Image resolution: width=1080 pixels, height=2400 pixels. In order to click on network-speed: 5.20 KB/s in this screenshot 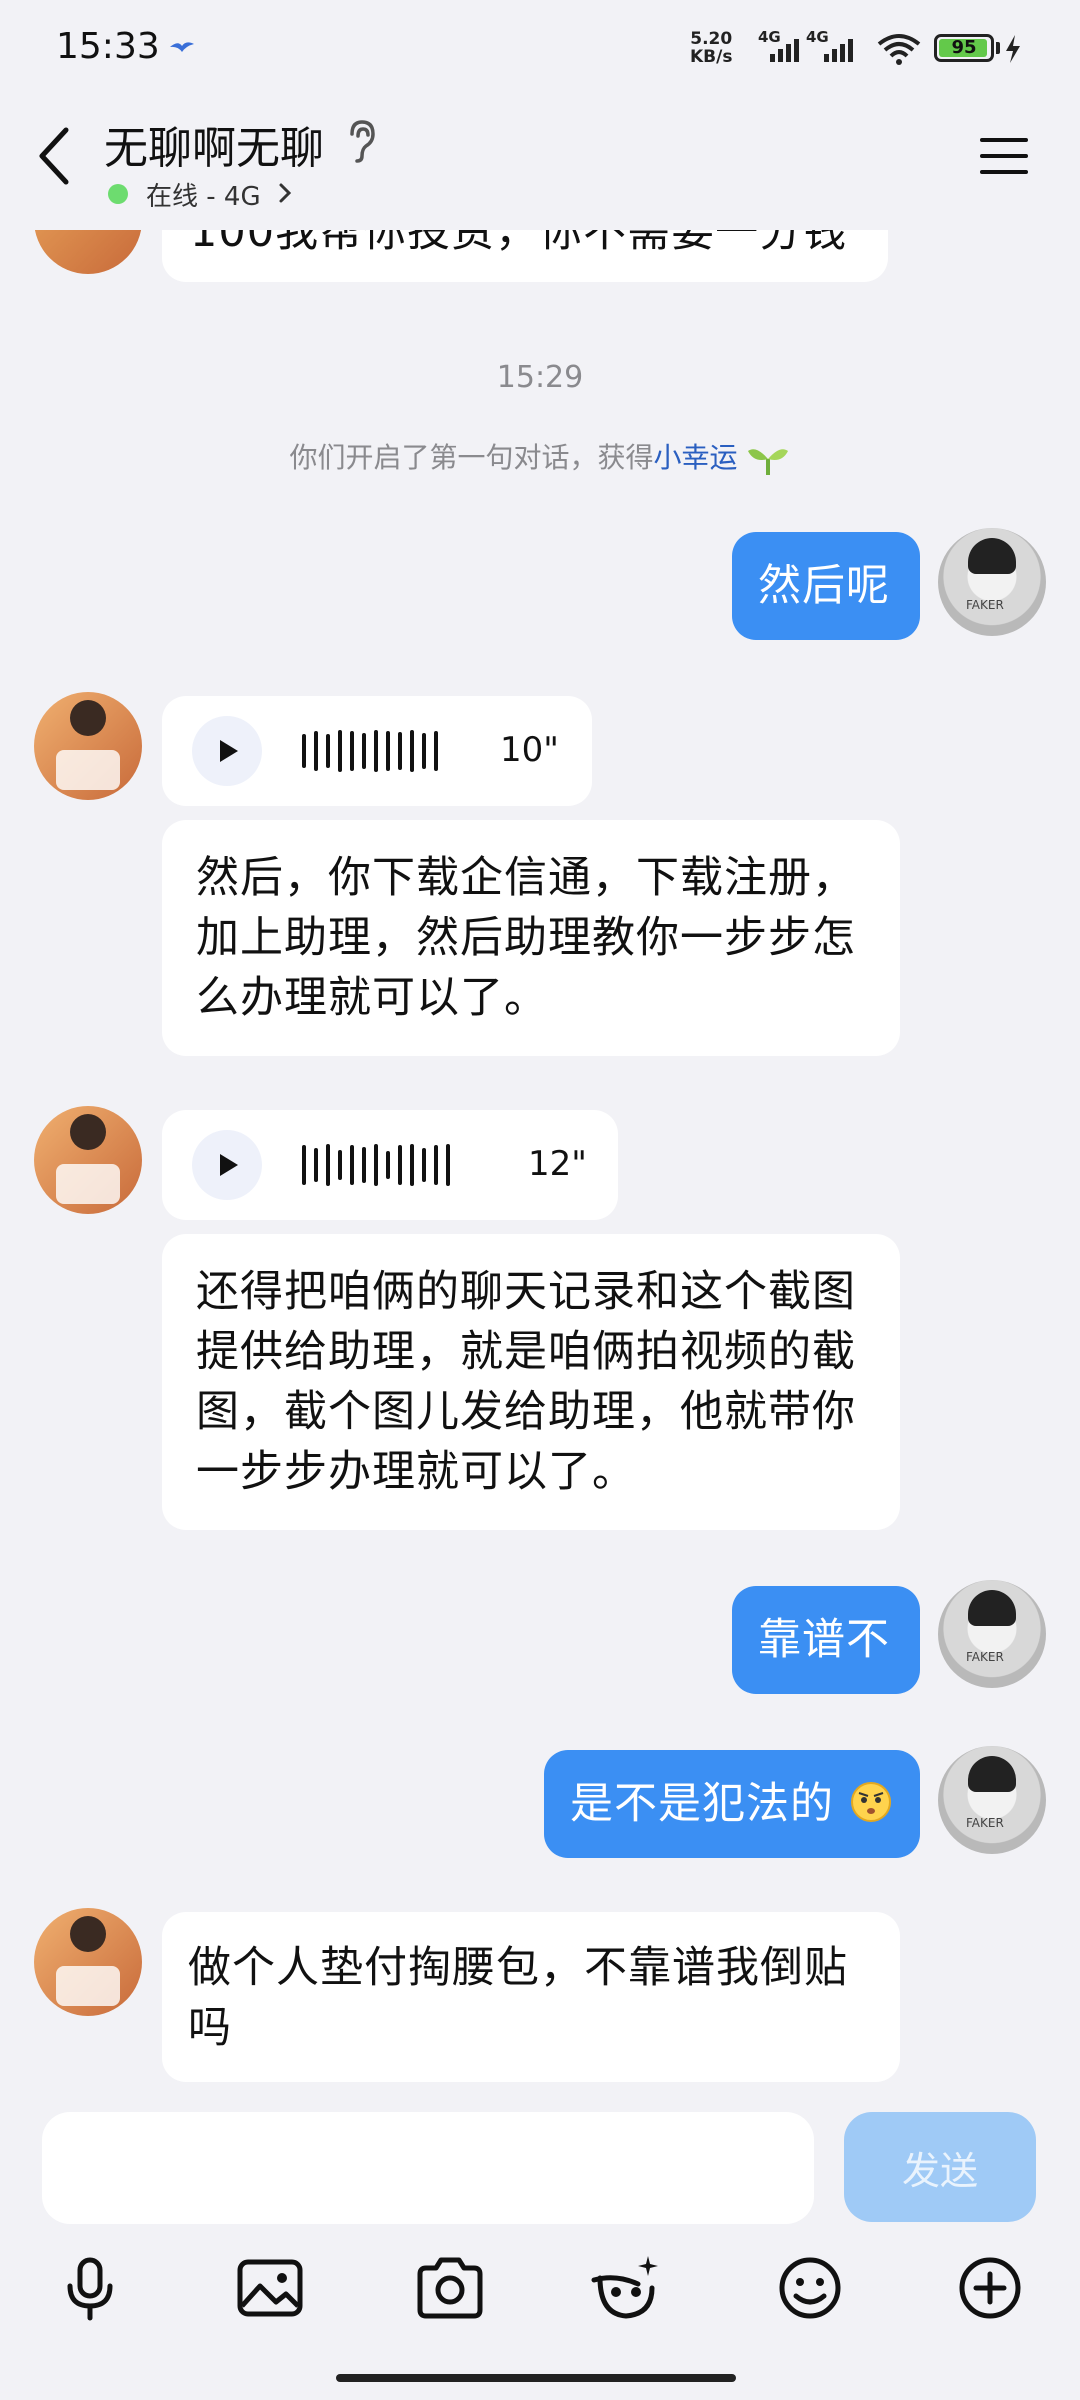, I will do `click(711, 48)`.